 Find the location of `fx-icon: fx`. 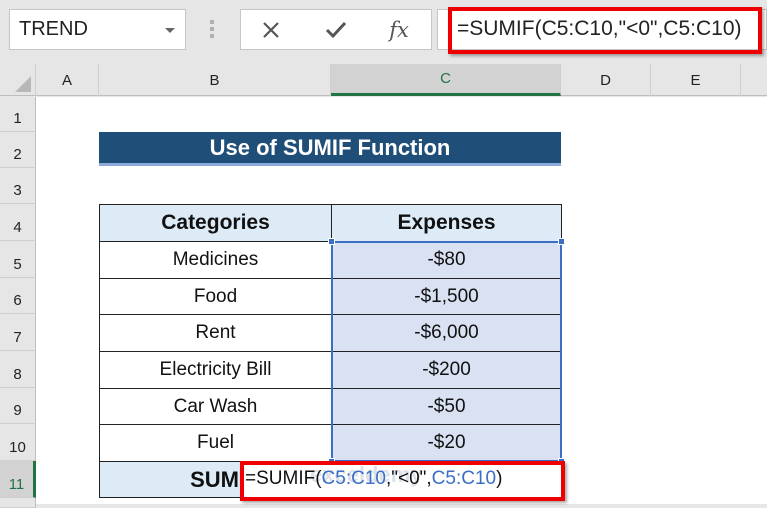

fx-icon: fx is located at coordinates (399, 30).